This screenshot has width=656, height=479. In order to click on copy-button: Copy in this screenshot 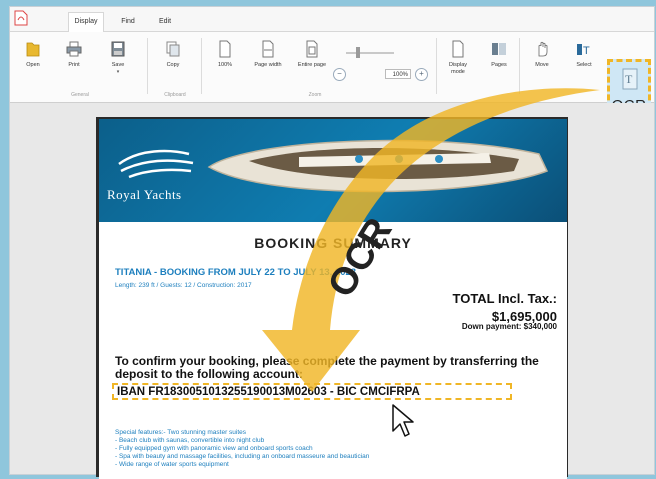, I will do `click(173, 54)`.